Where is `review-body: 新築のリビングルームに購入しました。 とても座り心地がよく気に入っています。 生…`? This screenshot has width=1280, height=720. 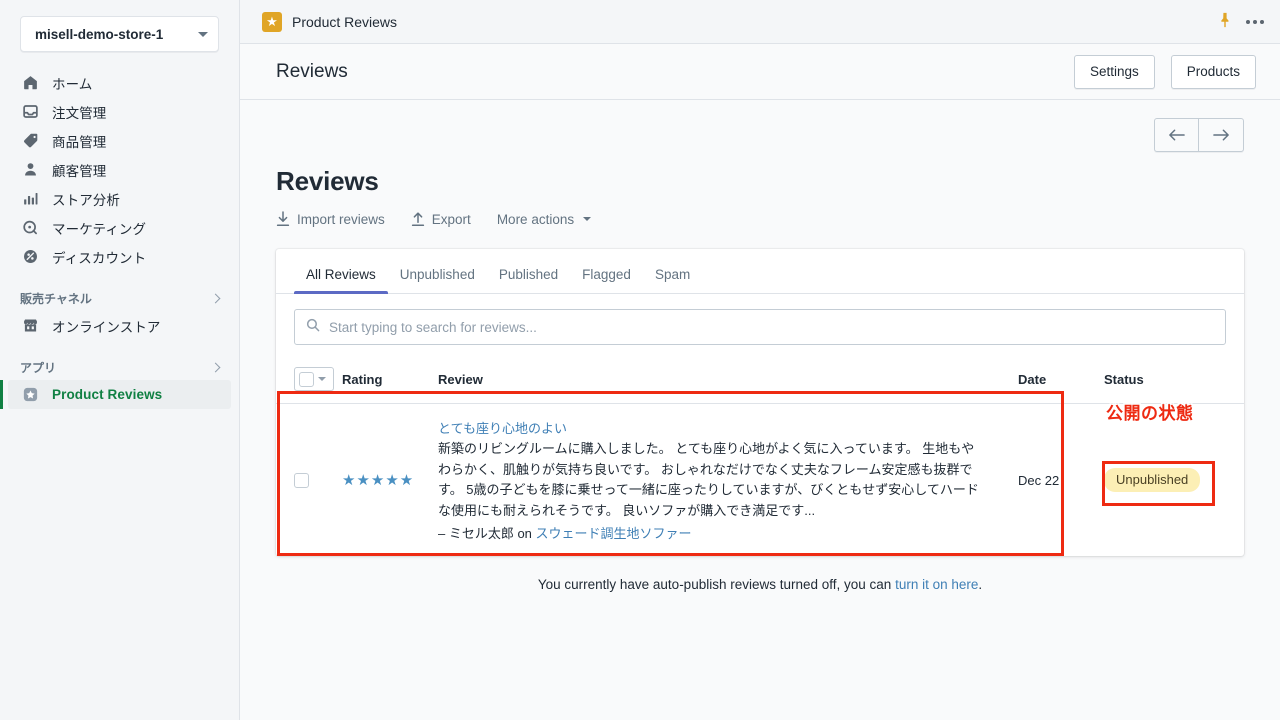
review-body: 新築のリビングルームに購入しました。 とても座り心地がよく気に入っています。 生… is located at coordinates (708, 479).